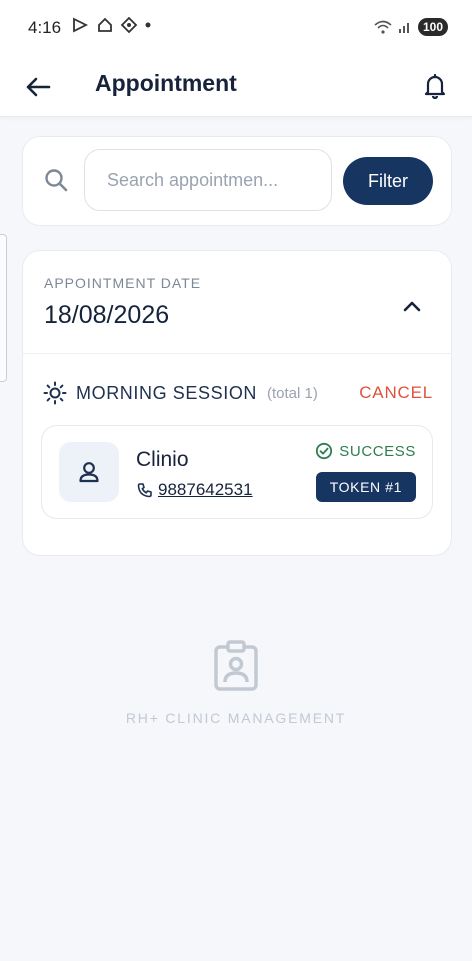 The width and height of the screenshot is (472, 961). I want to click on badge-id-icon, so click(236, 665).